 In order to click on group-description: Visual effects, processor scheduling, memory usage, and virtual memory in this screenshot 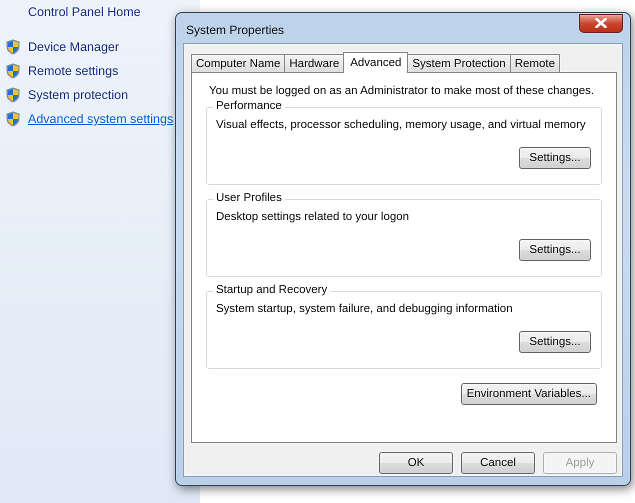, I will do `click(401, 125)`.